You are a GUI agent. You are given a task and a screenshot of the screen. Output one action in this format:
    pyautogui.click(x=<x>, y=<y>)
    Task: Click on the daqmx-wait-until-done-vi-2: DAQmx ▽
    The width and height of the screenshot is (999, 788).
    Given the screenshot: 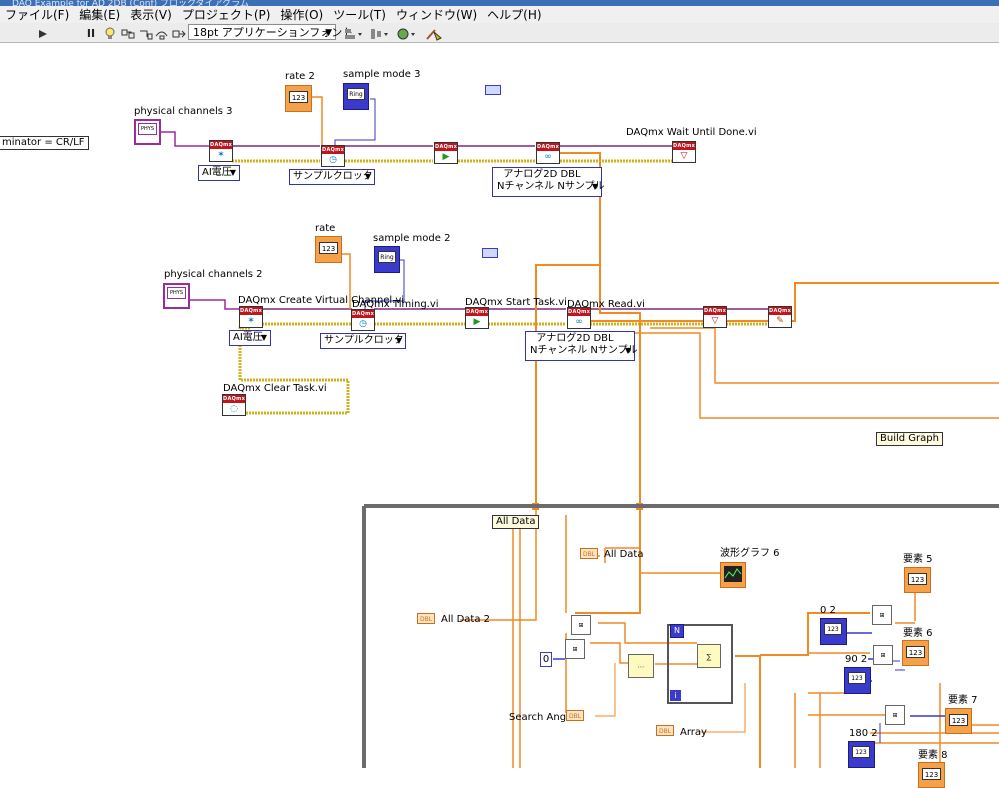 What is the action you would take?
    pyautogui.click(x=715, y=317)
    